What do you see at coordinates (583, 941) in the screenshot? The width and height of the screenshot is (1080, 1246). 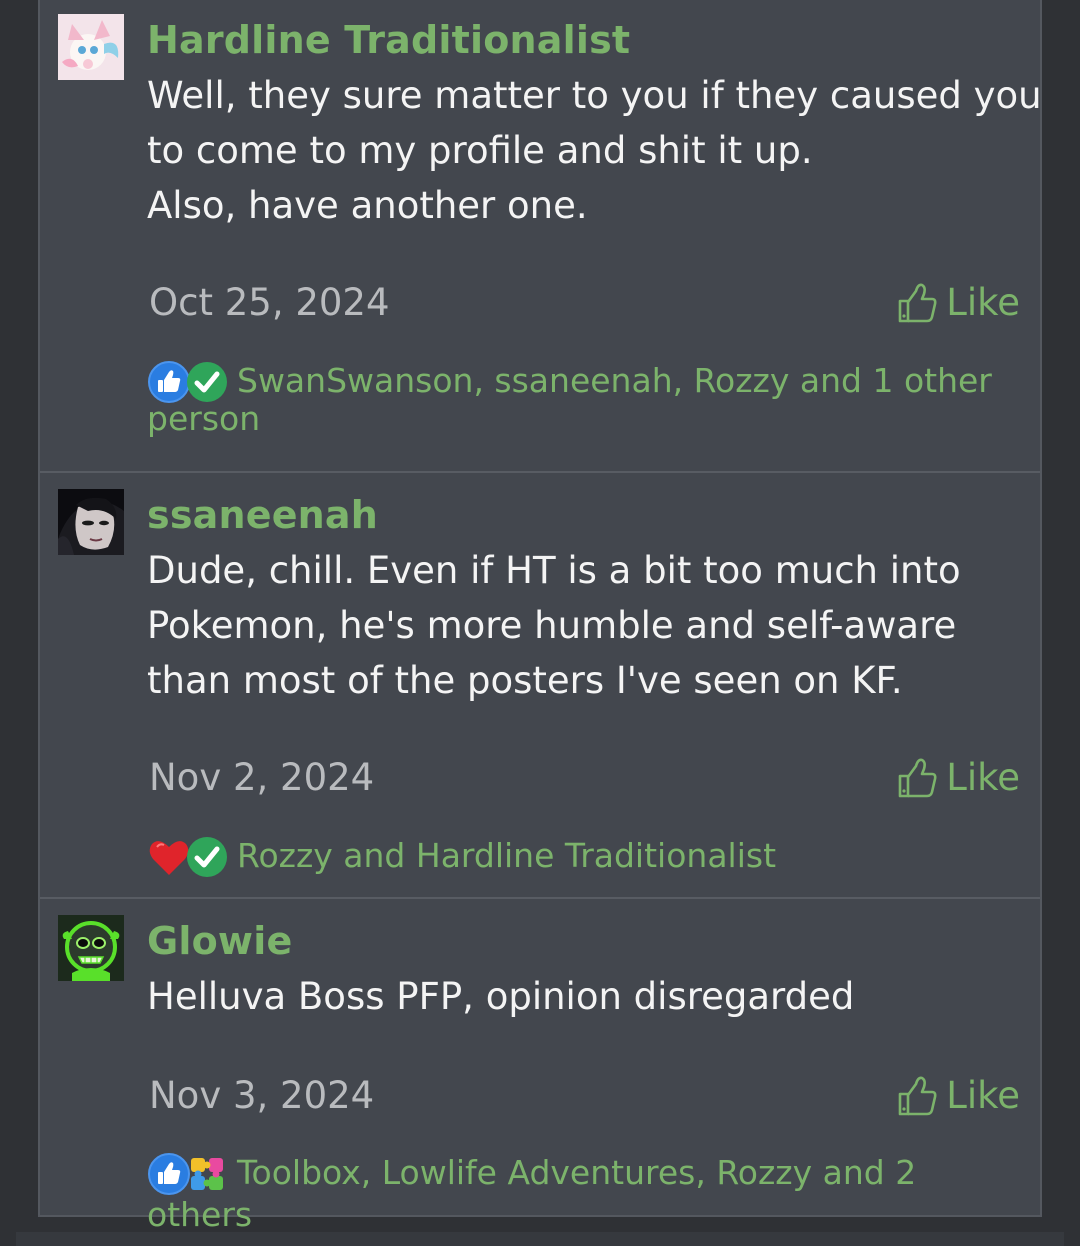 I see `comment-username: Glowie` at bounding box center [583, 941].